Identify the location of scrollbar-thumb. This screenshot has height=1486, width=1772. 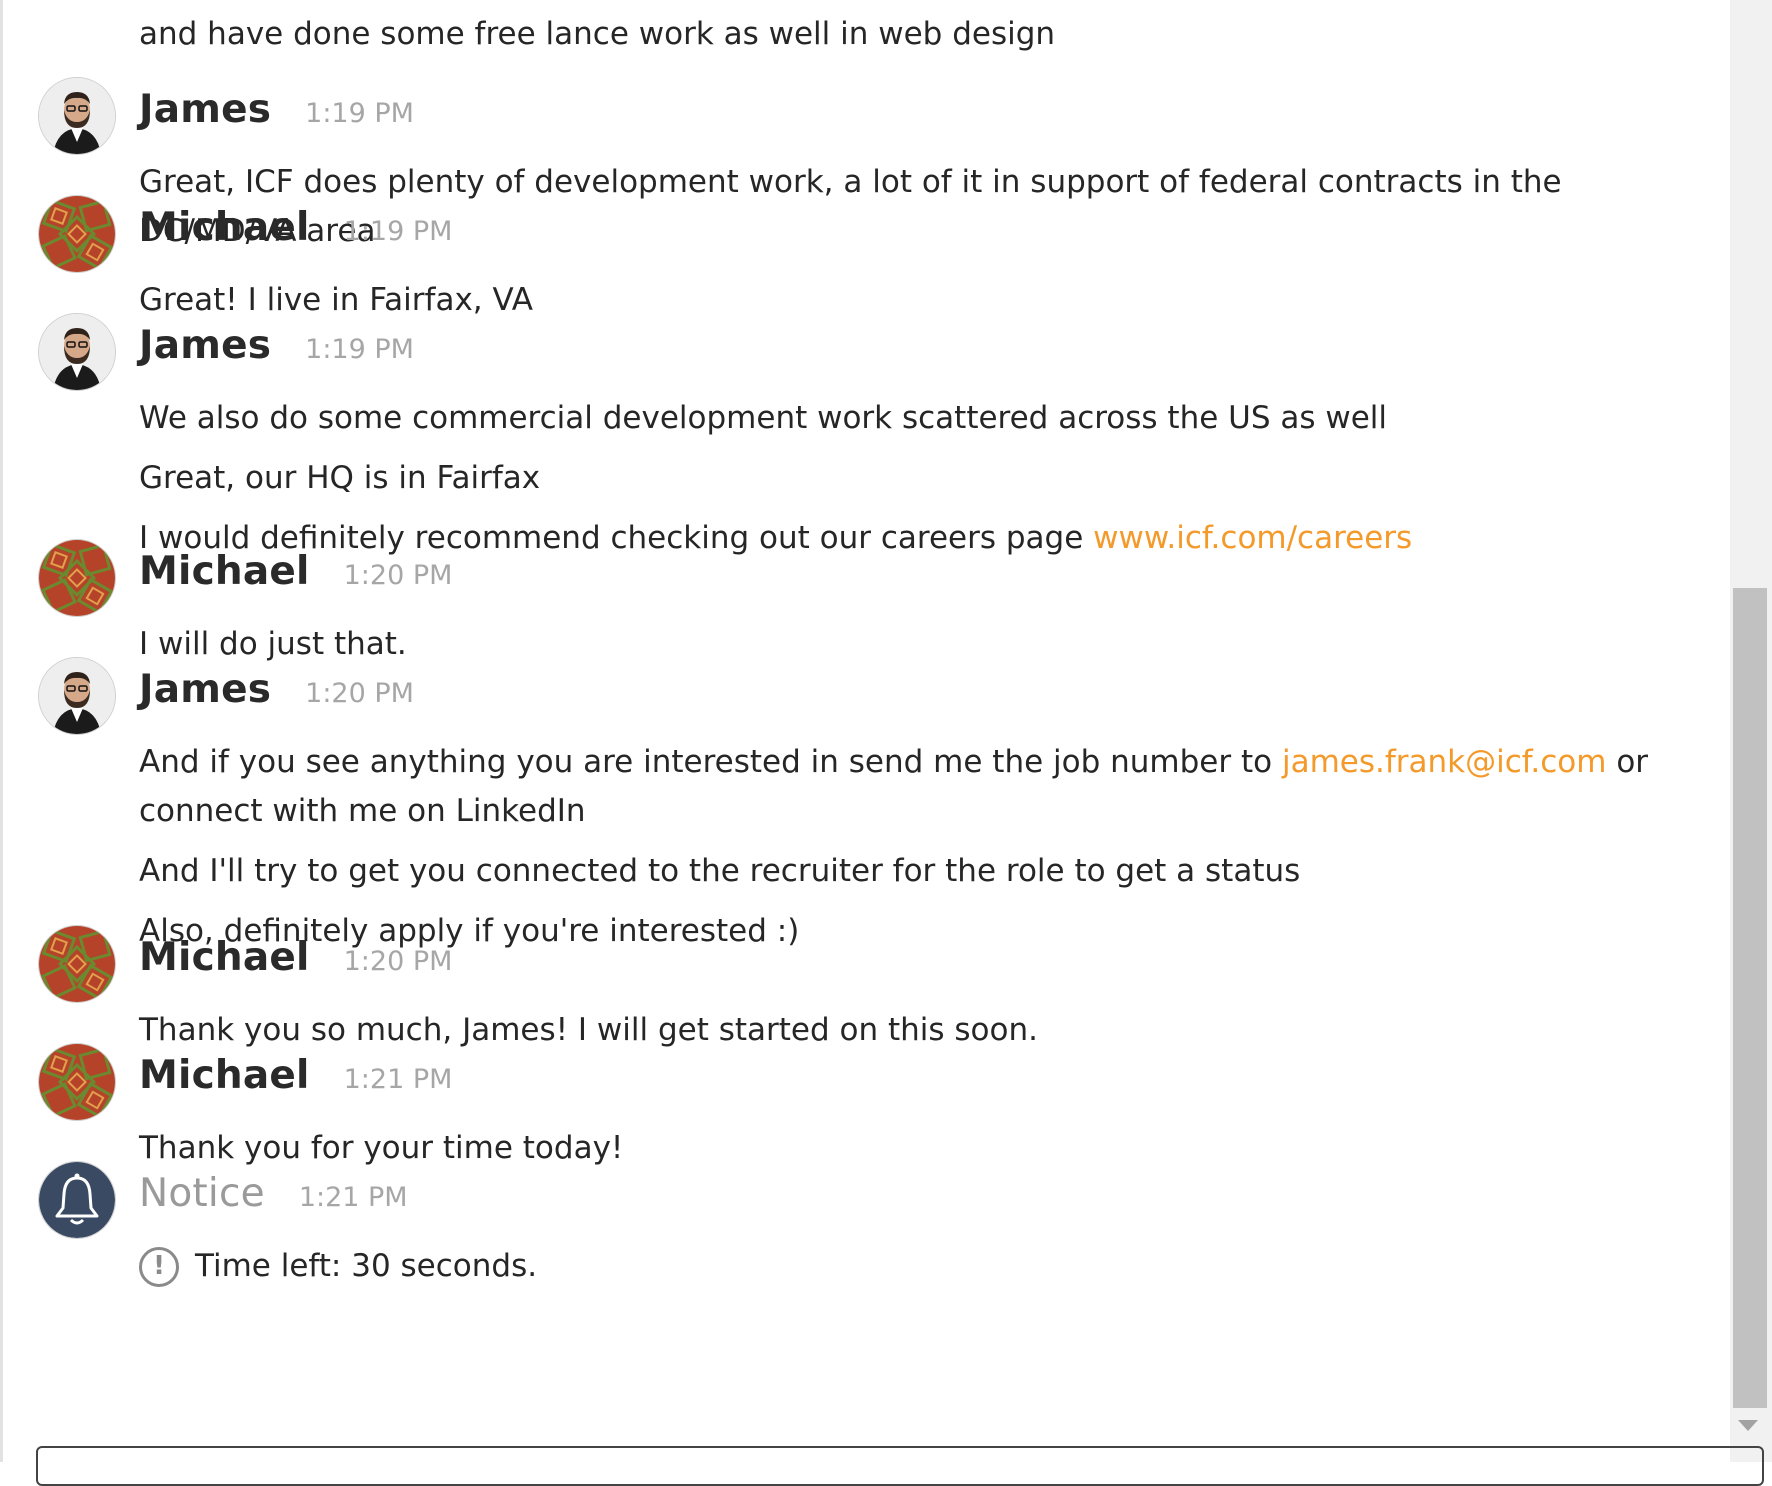
(1750, 998).